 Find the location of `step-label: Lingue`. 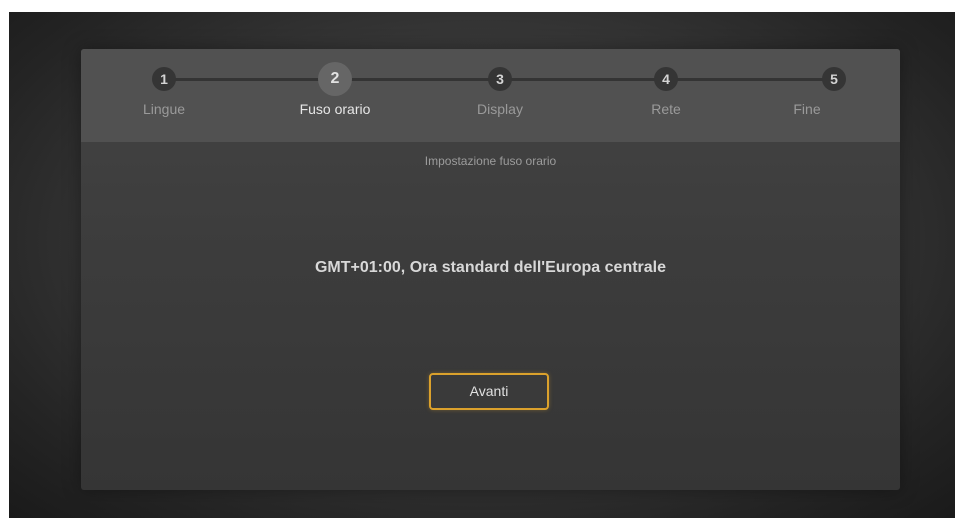

step-label: Lingue is located at coordinates (164, 109).